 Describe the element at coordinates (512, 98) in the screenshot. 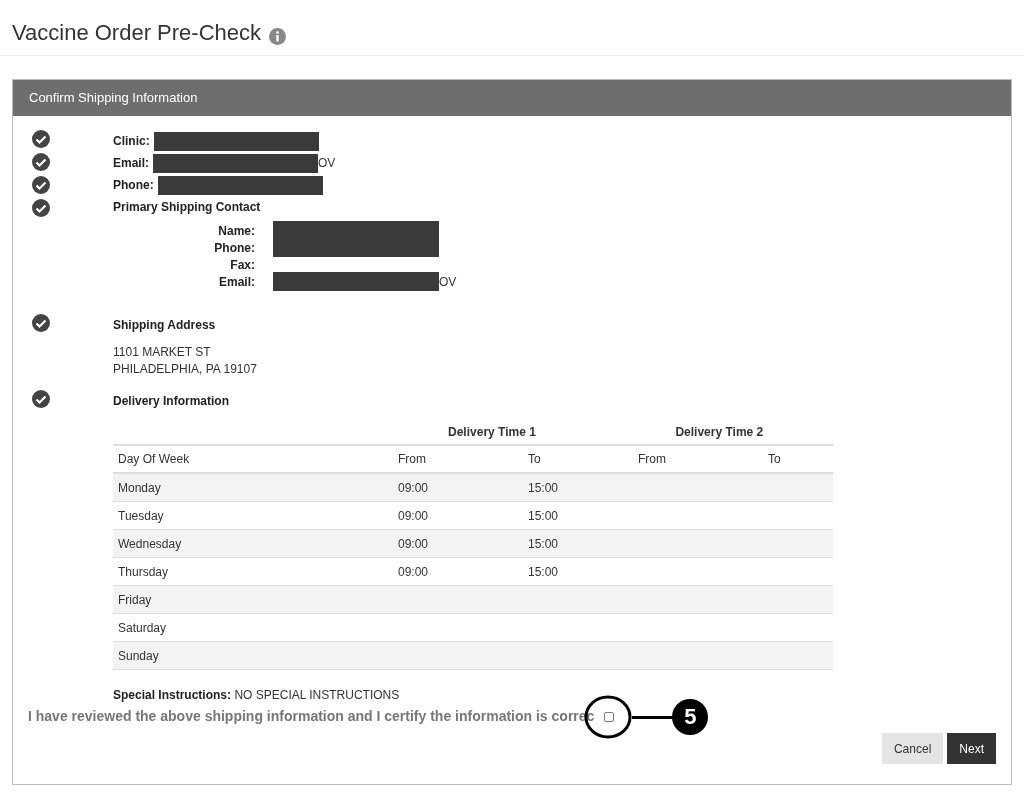

I see `panel-header: Confirm Shipping Information` at that location.